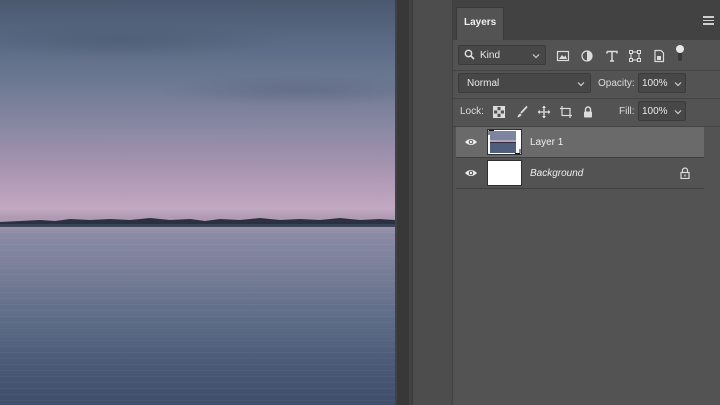  What do you see at coordinates (659, 56) in the screenshot?
I see `smart-object-filter-icon` at bounding box center [659, 56].